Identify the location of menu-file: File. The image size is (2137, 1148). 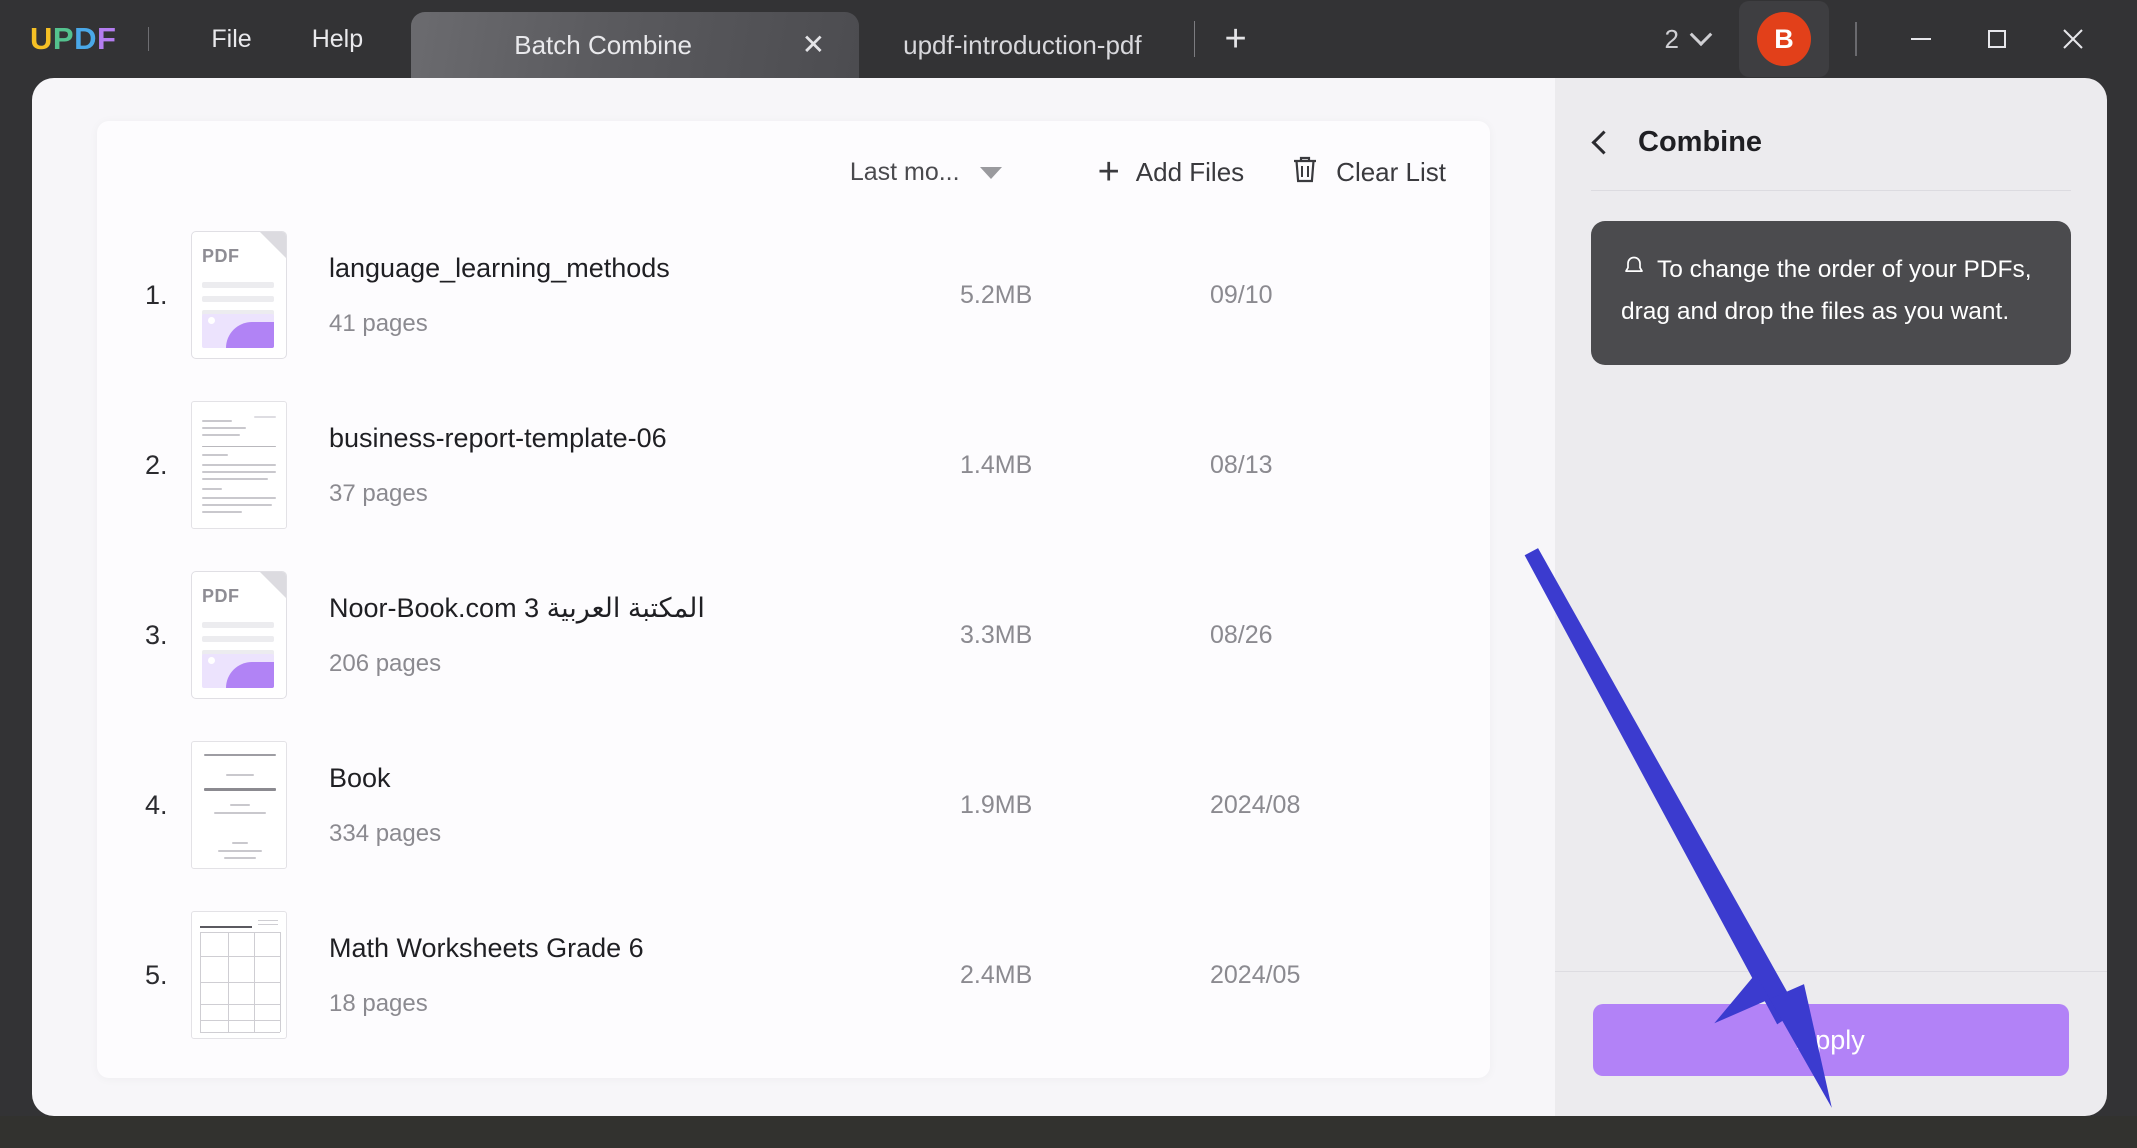
(231, 39).